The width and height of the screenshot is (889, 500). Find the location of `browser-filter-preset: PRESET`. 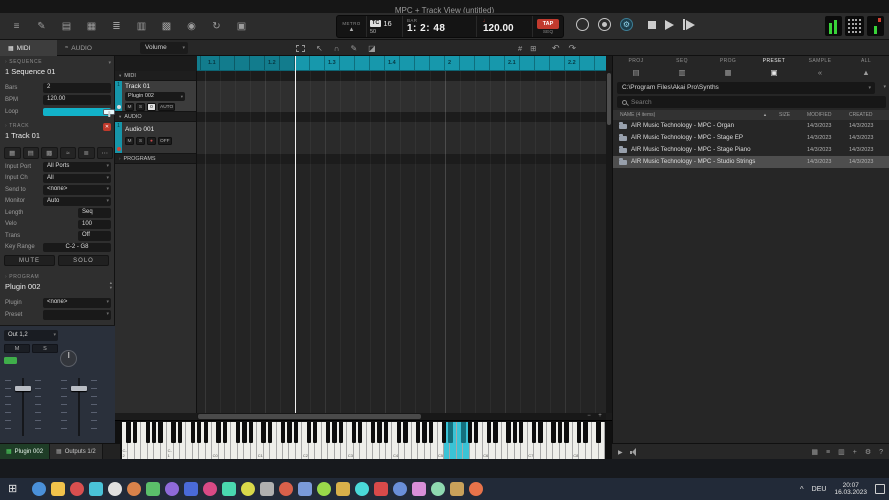

browser-filter-preset: PRESET is located at coordinates (774, 60).